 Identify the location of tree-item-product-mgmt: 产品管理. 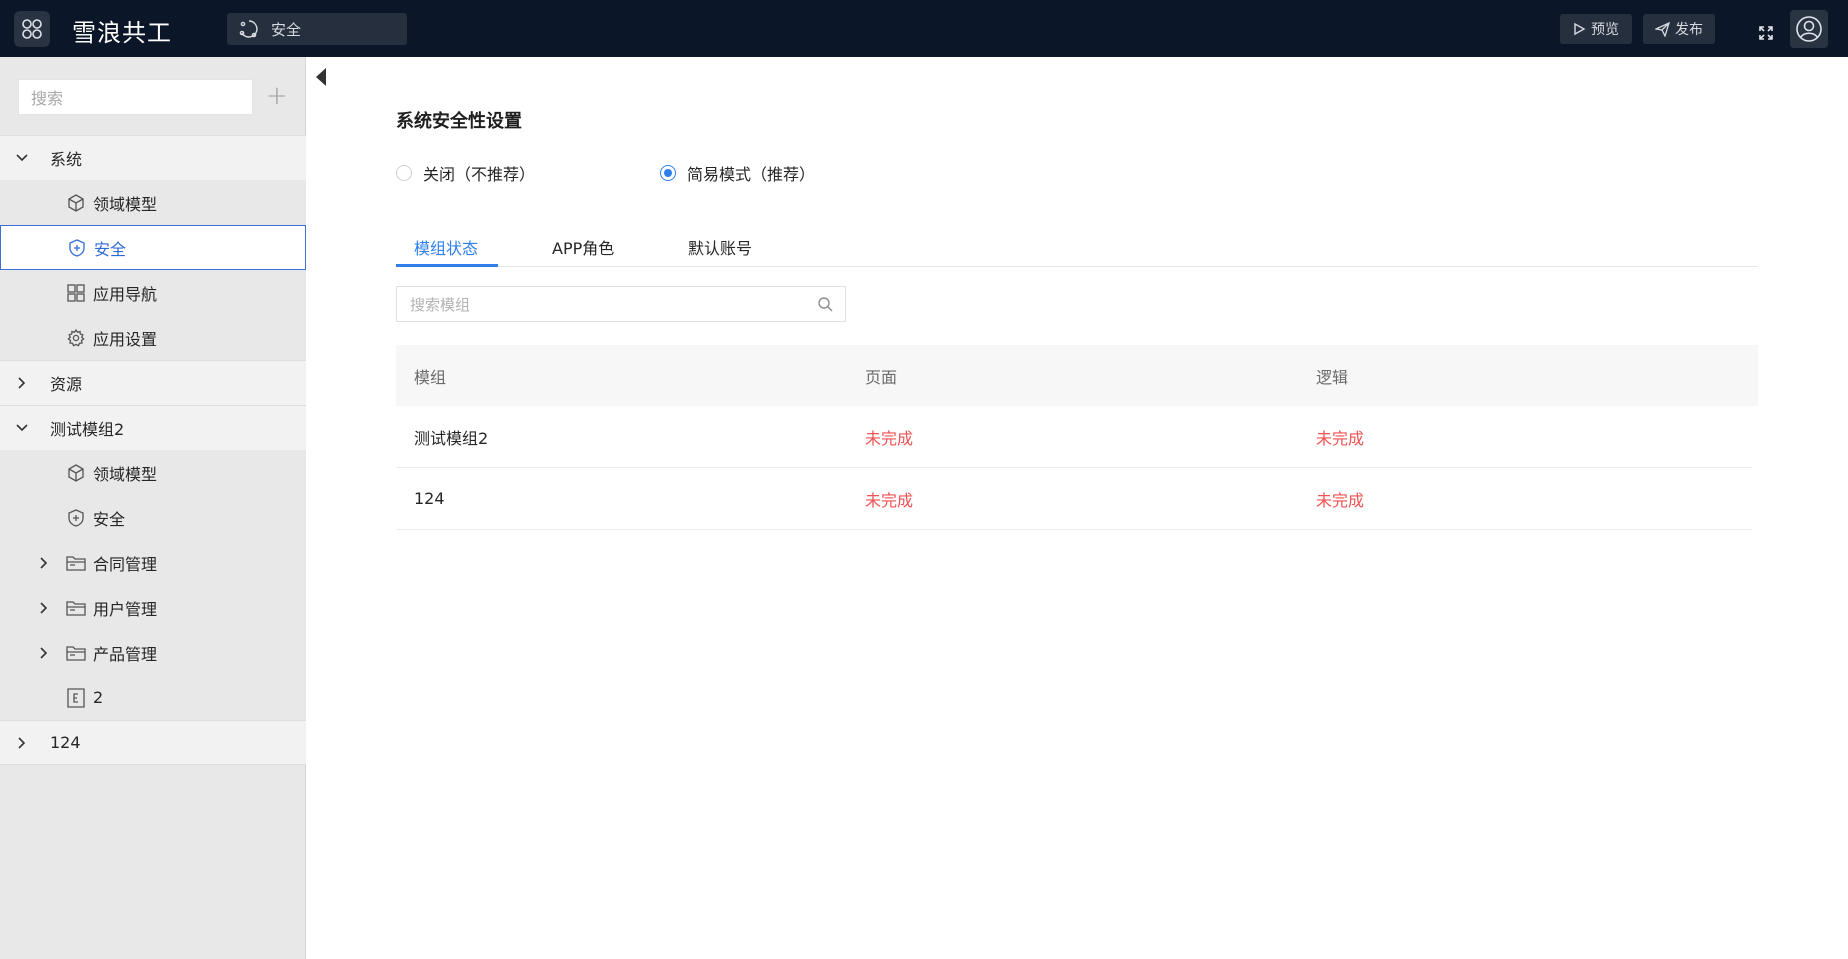
(153, 652).